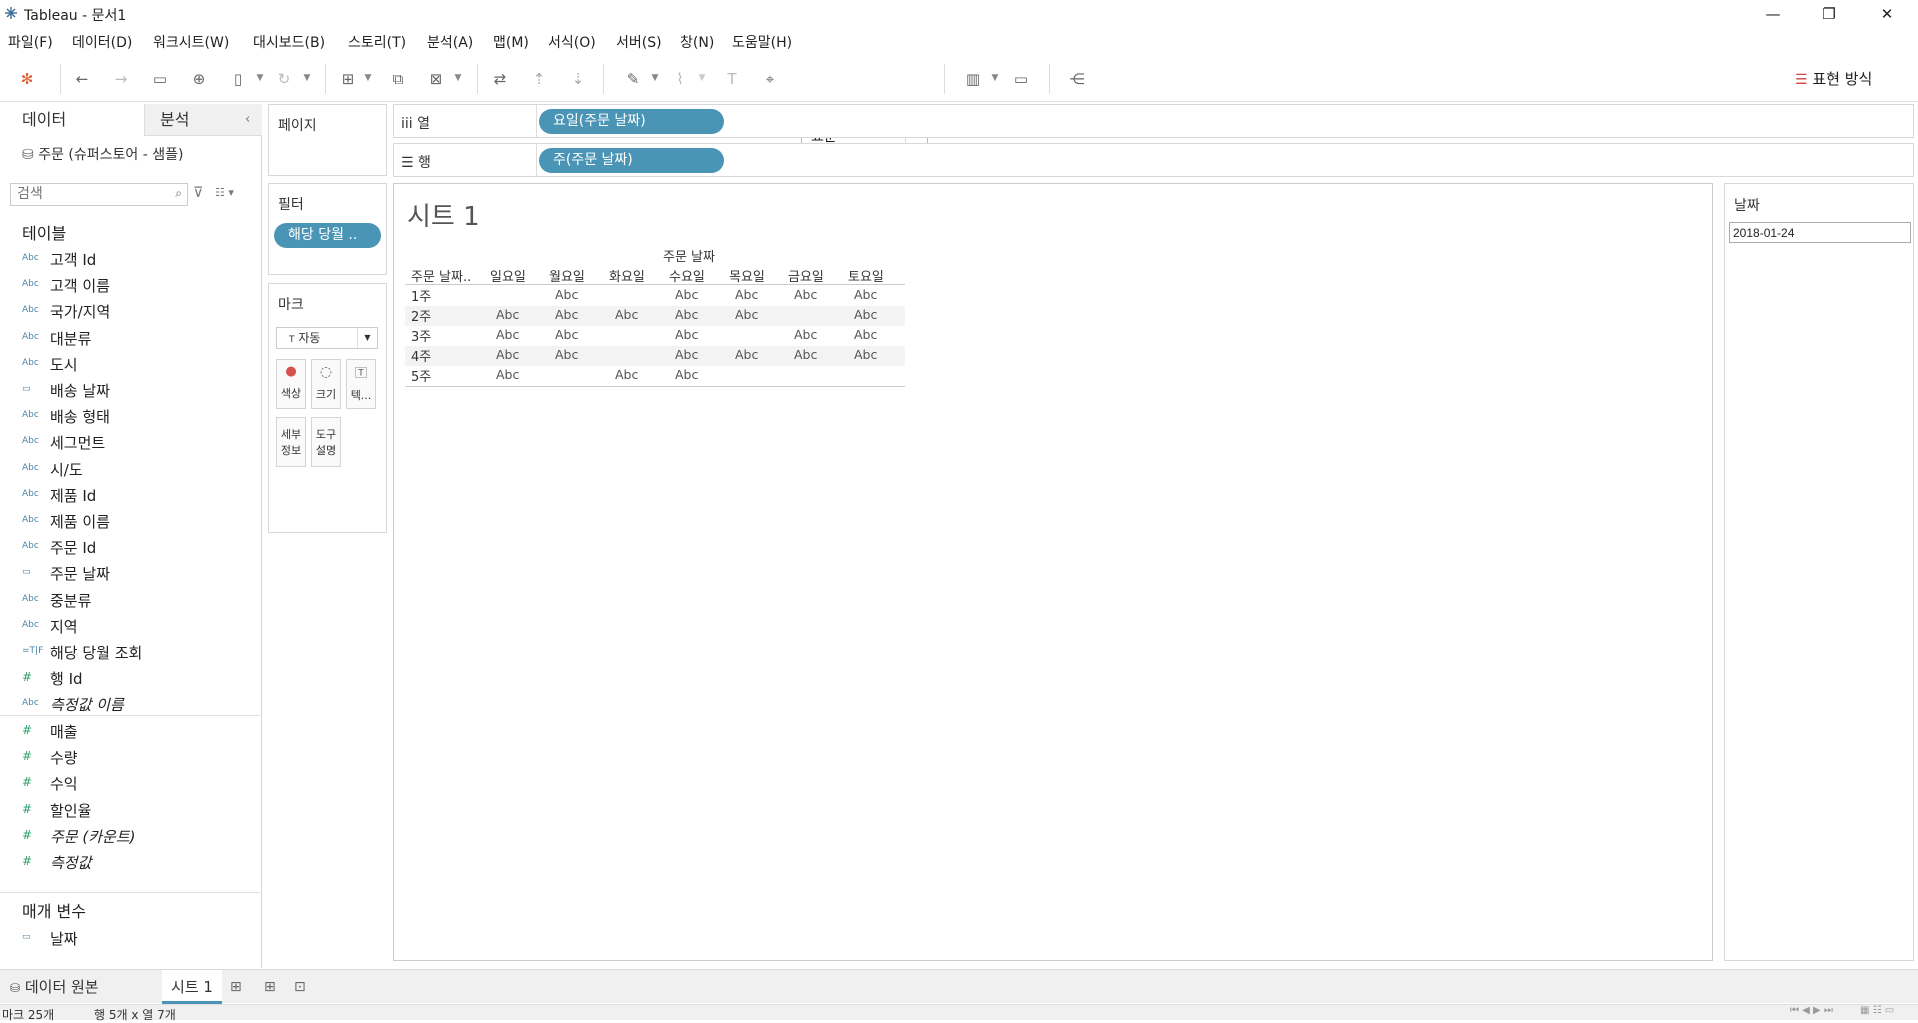 This screenshot has width=1918, height=1023. Describe the element at coordinates (260, 78) in the screenshot. I see `pause-dropdown-icon: ▼` at that location.